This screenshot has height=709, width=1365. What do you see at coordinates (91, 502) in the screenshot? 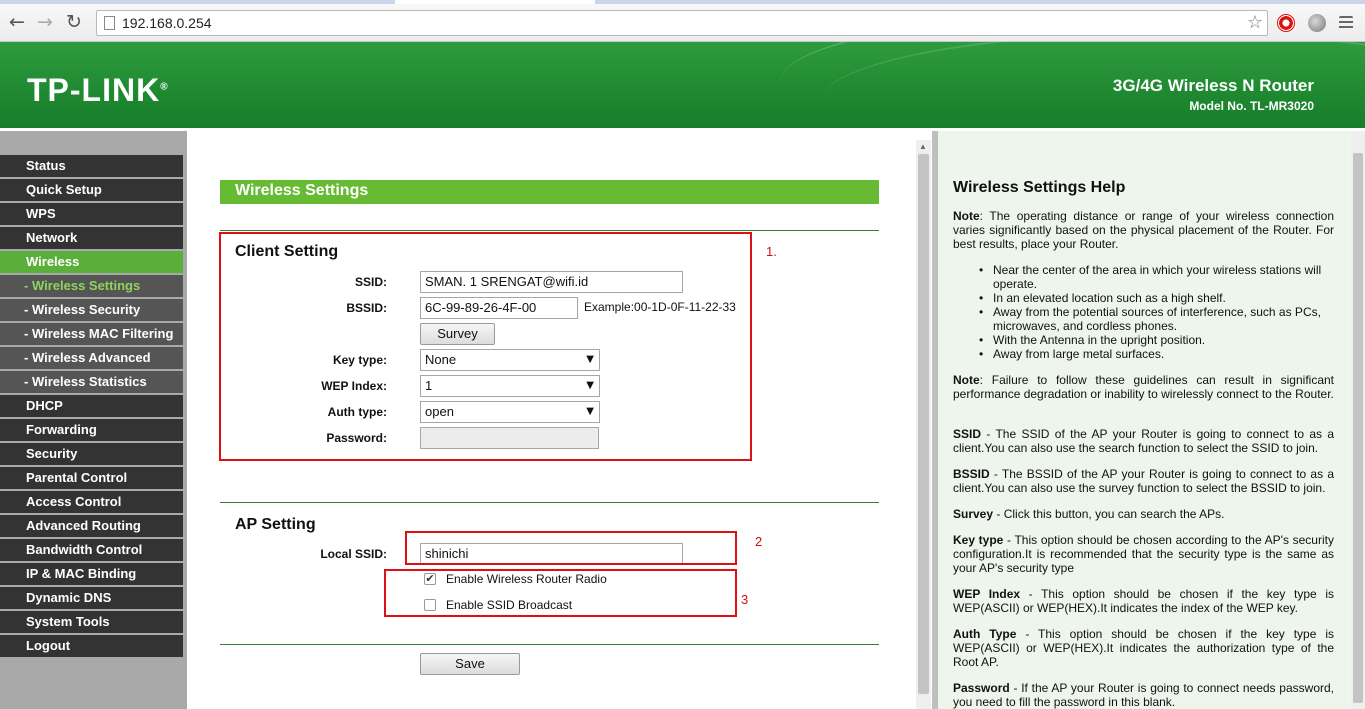
I see `menu-item-access-control: Access Control` at bounding box center [91, 502].